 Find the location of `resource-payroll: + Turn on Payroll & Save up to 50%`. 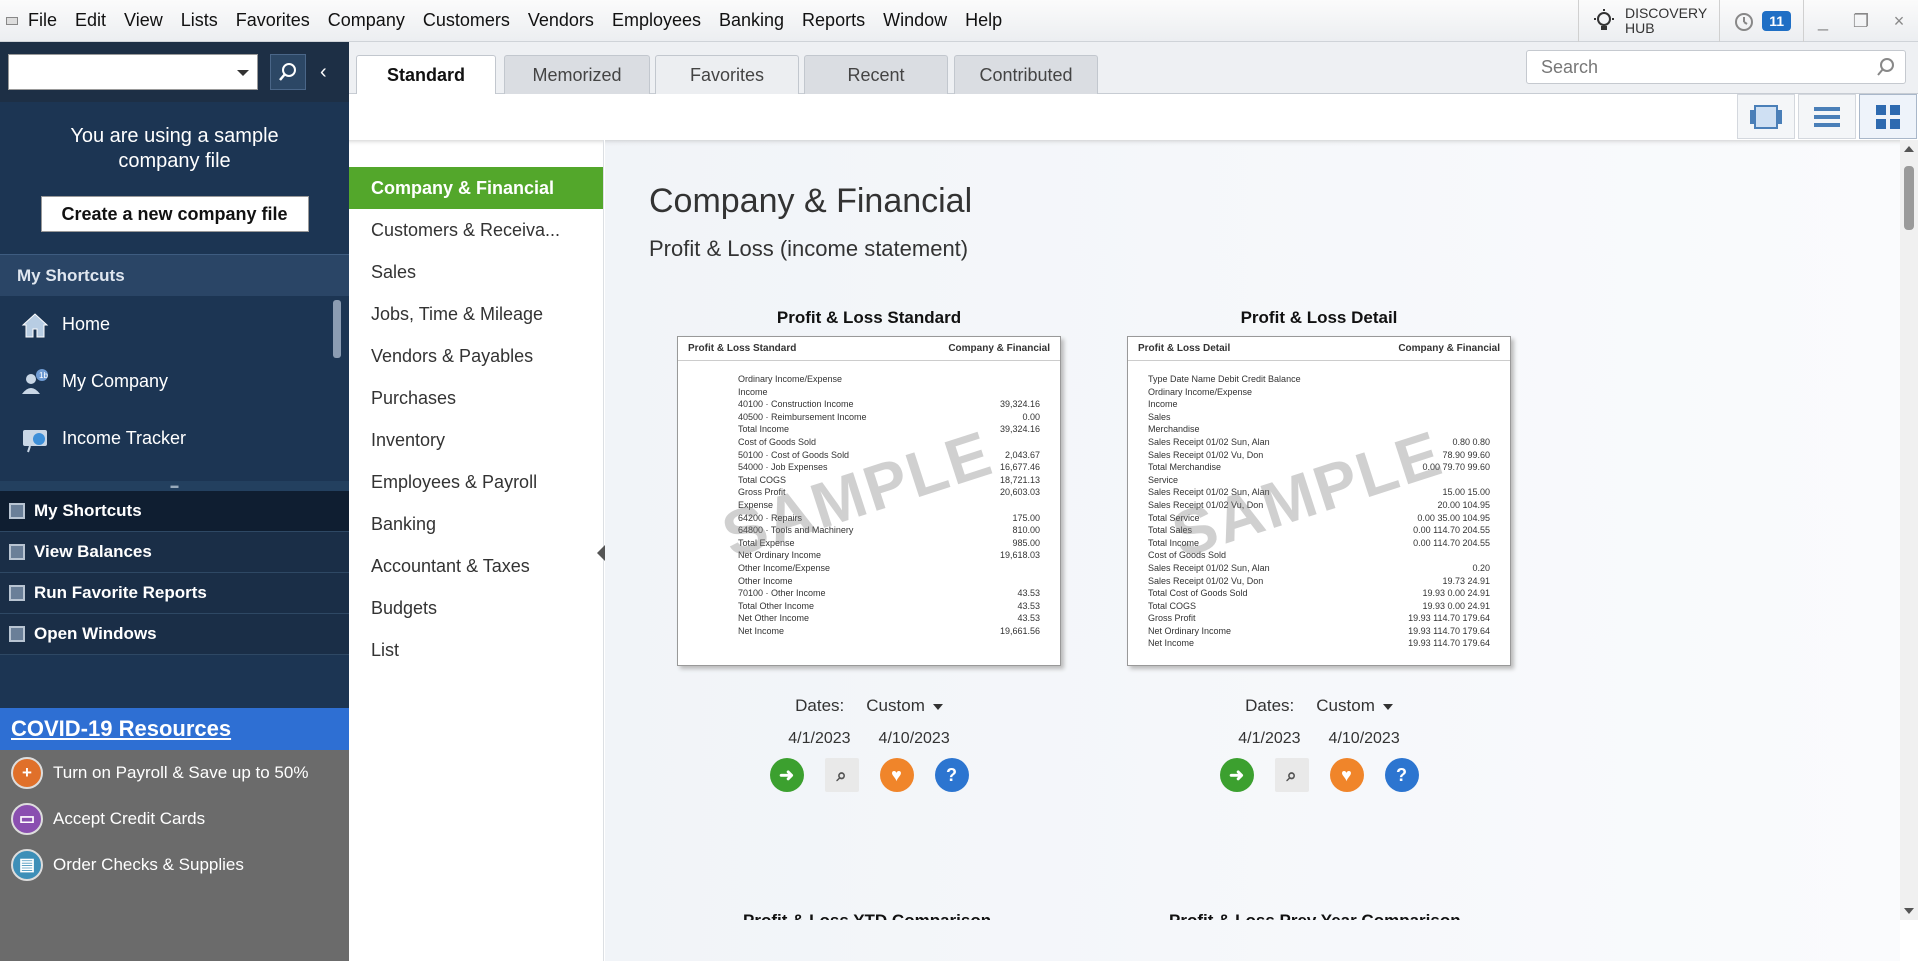

resource-payroll: + Turn on Payroll & Save up to 50% is located at coordinates (174, 773).